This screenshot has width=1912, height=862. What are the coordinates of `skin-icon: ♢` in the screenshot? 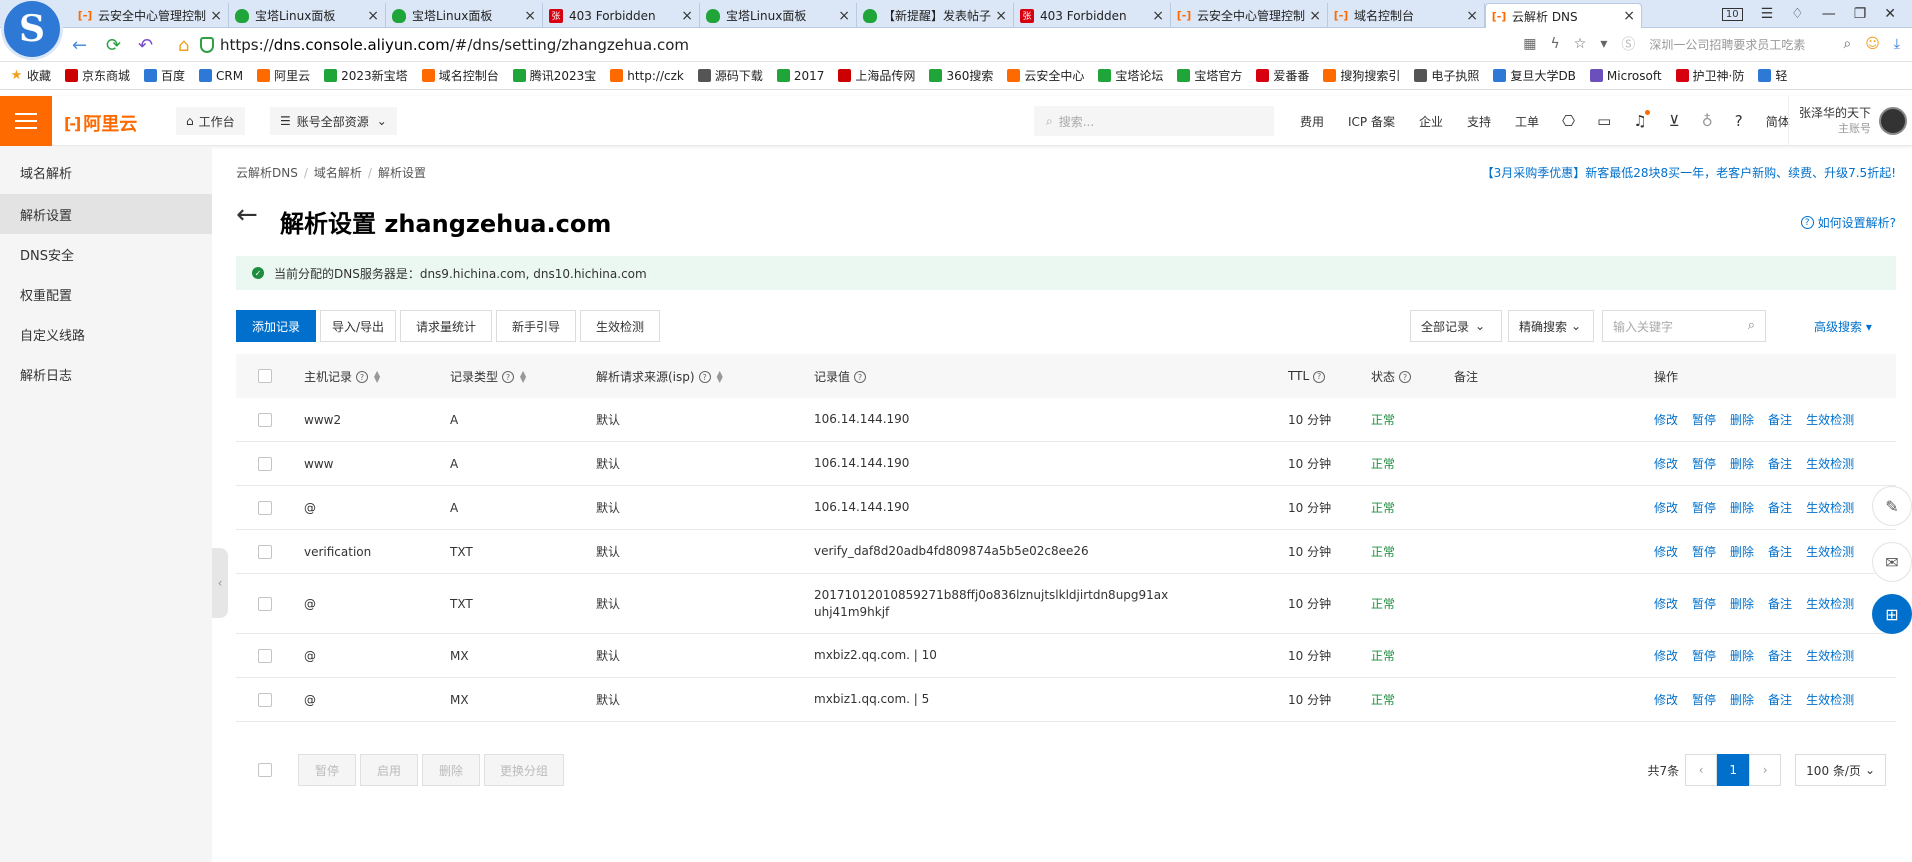 It's located at (1797, 14).